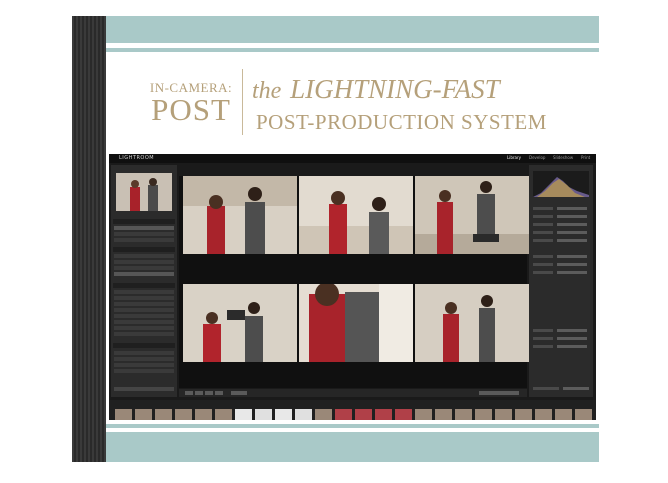 This screenshot has width=668, height=483. Describe the element at coordinates (219, 393) in the screenshot. I see `survey-view-button` at that location.